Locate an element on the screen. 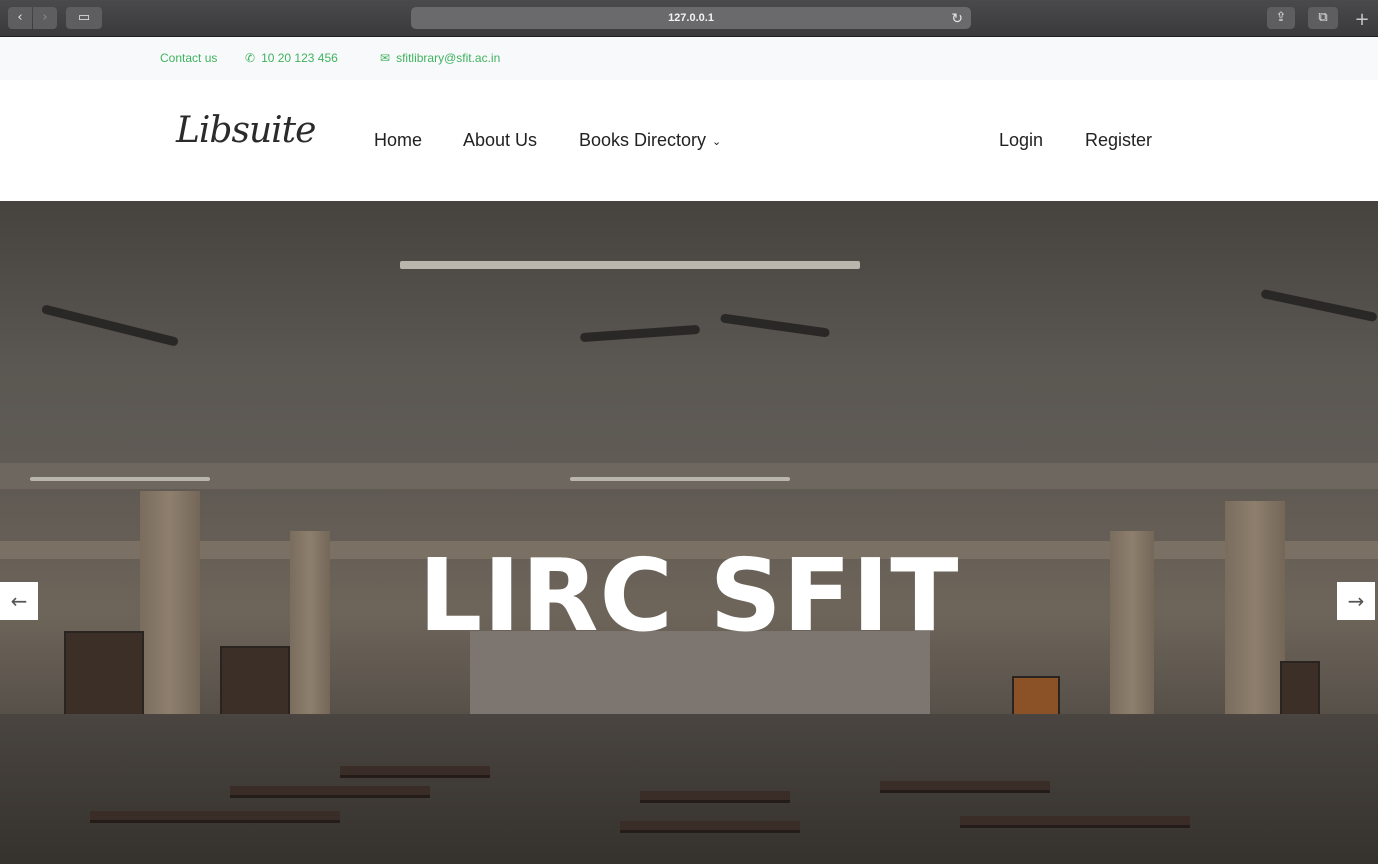  browser-toolbar: ‹ › ▭ 127.0.0.1 ↻ ⇪ ⧉ + is located at coordinates (689, 18).